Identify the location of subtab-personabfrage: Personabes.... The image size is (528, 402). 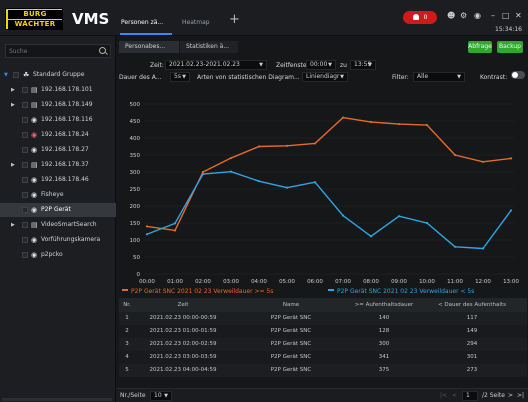
(149, 47).